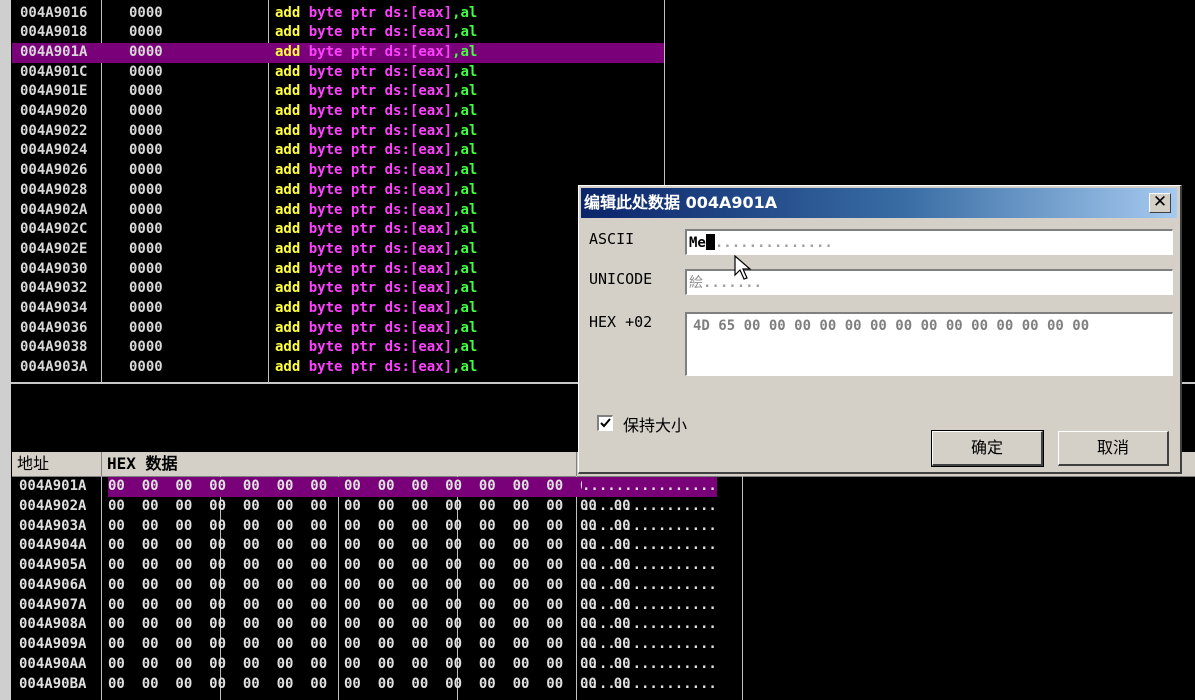 This screenshot has width=1195, height=700. I want to click on address-column-header: 地址, so click(57, 464).